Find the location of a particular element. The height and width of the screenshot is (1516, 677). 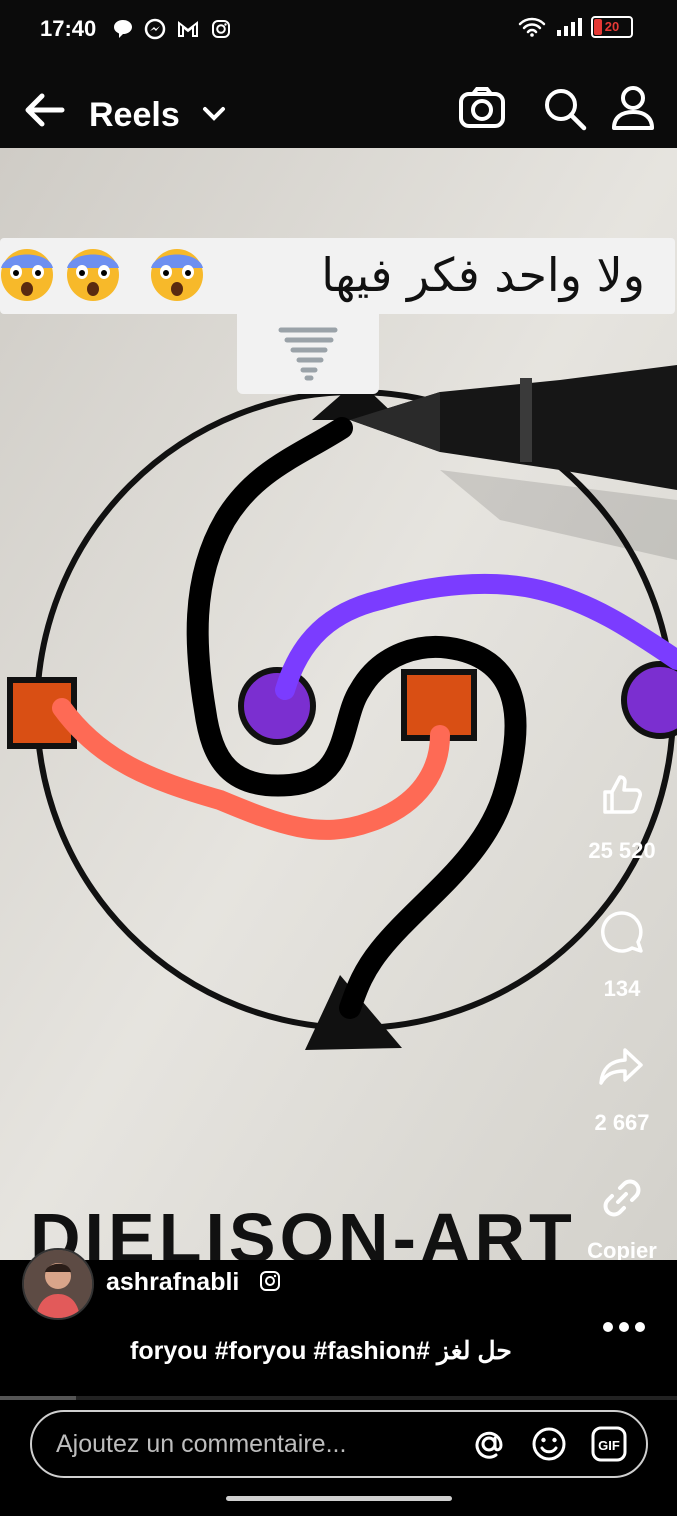

status-bar: 17:40 20 is located at coordinates (338, 31).